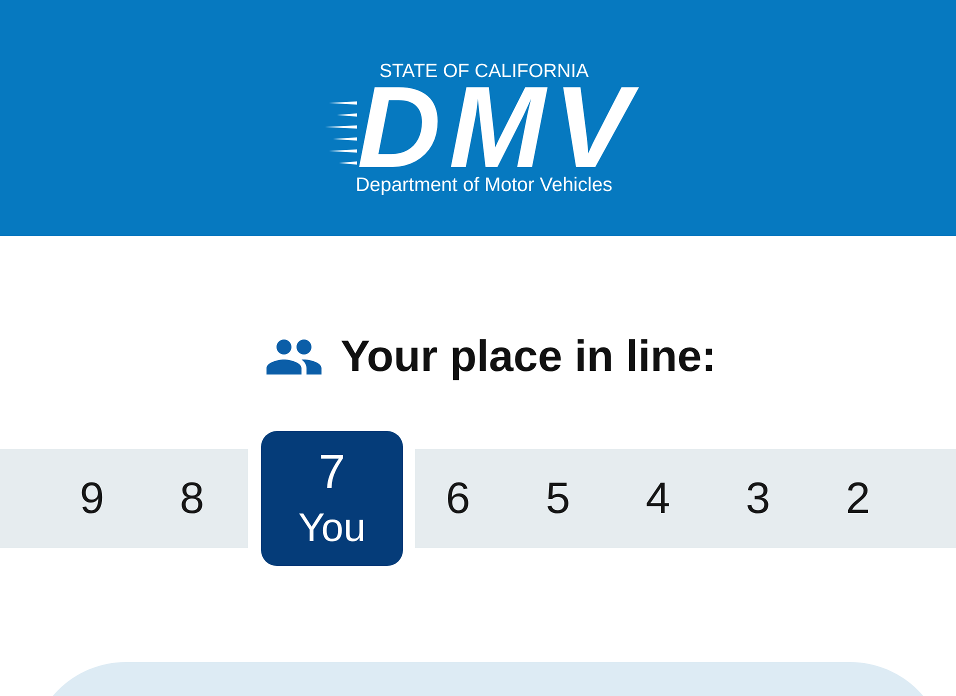  I want to click on position-number: 6, so click(458, 499).